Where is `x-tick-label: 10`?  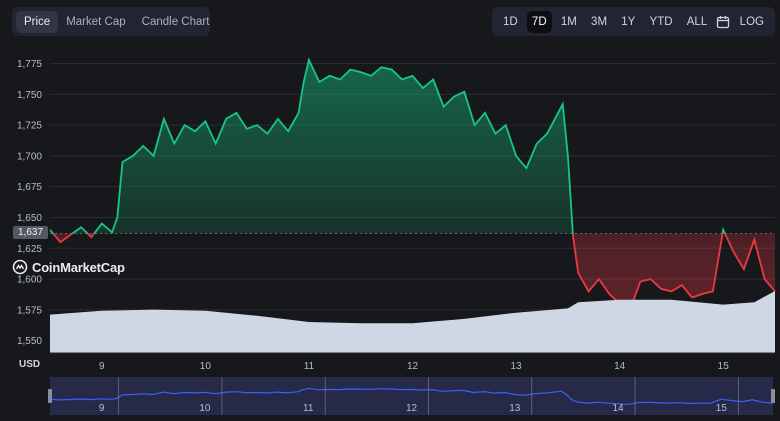 x-tick-label: 10 is located at coordinates (206, 366).